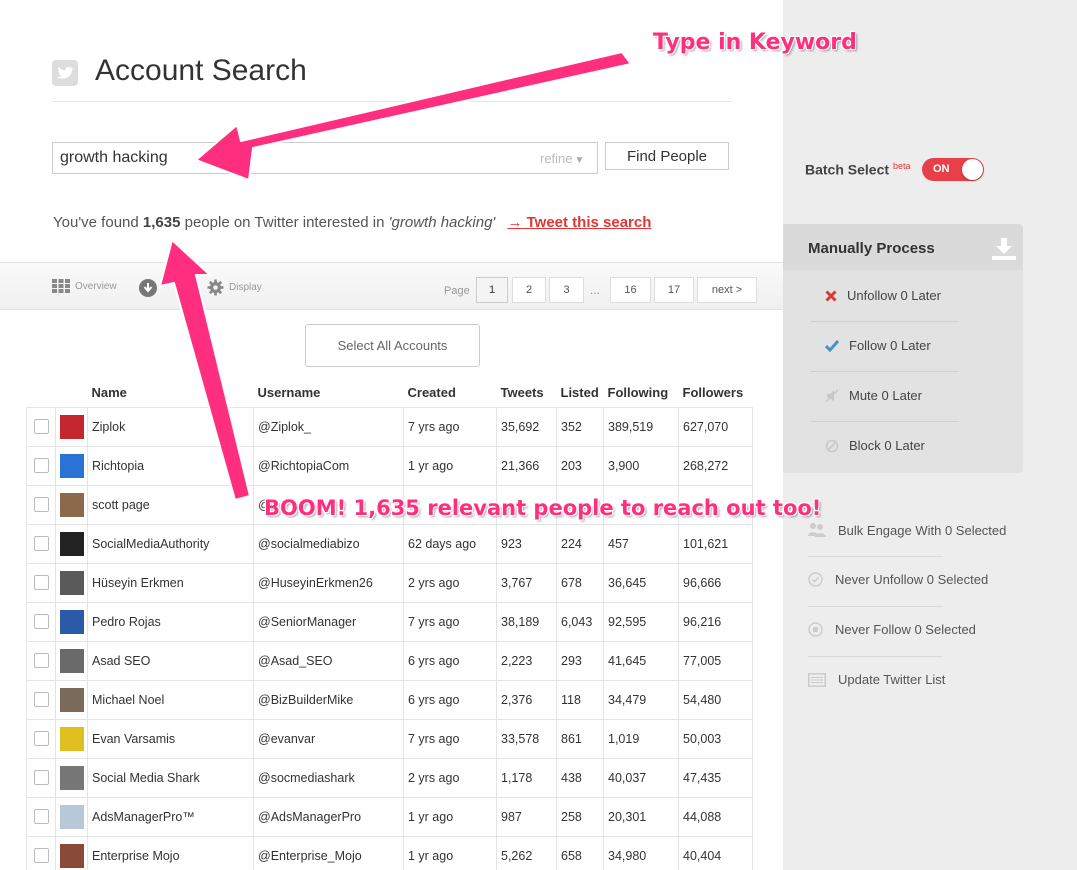 The image size is (1077, 870). Describe the element at coordinates (170, 816) in the screenshot. I see `name-cell: AdsManagerPro™` at that location.